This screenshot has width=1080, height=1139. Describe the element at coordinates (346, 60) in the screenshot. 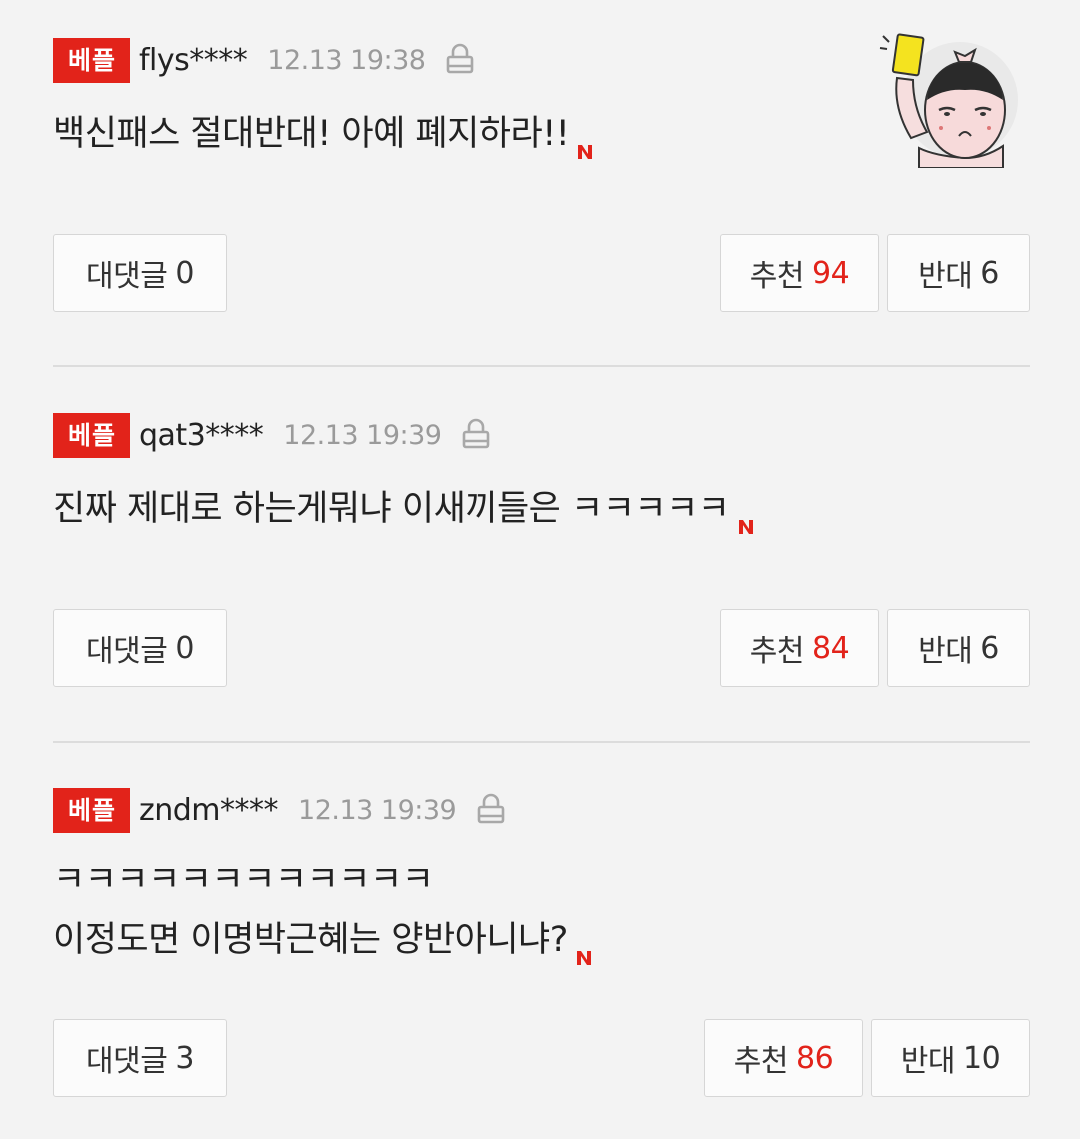

I see `timestamp: 12.13 19:38` at that location.